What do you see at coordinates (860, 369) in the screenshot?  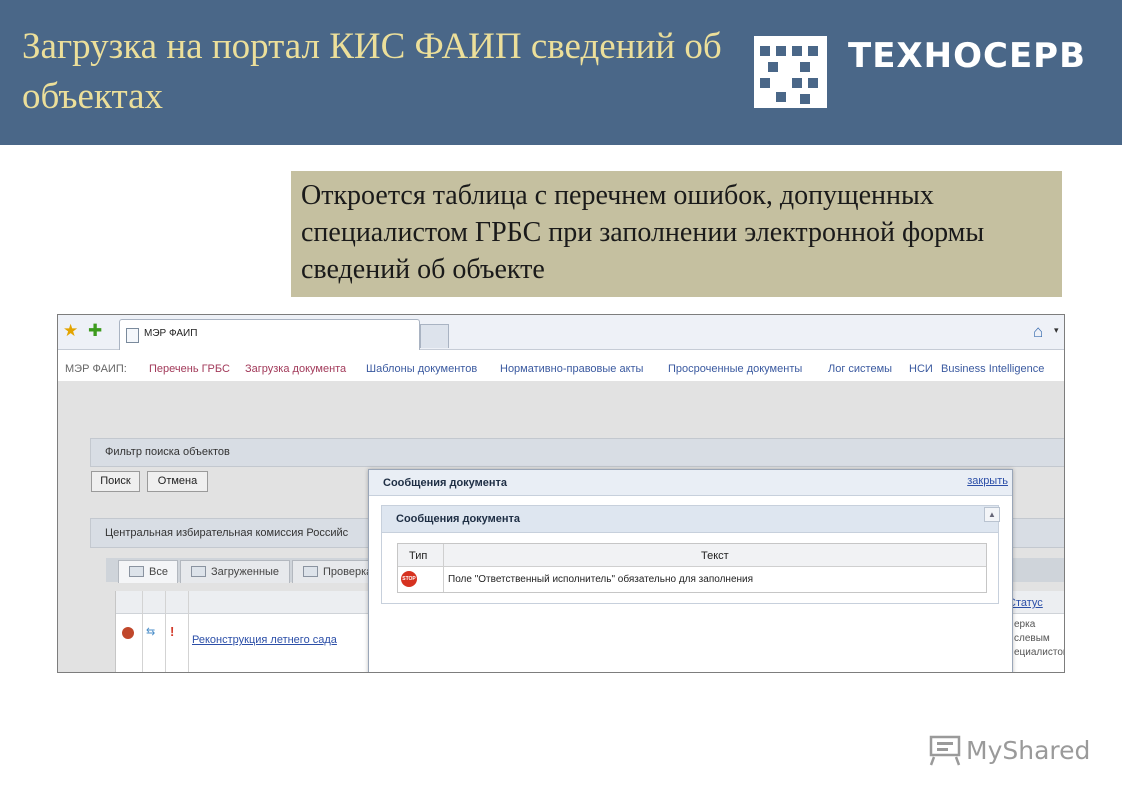 I see `nav-item-system-log: Лог системы` at bounding box center [860, 369].